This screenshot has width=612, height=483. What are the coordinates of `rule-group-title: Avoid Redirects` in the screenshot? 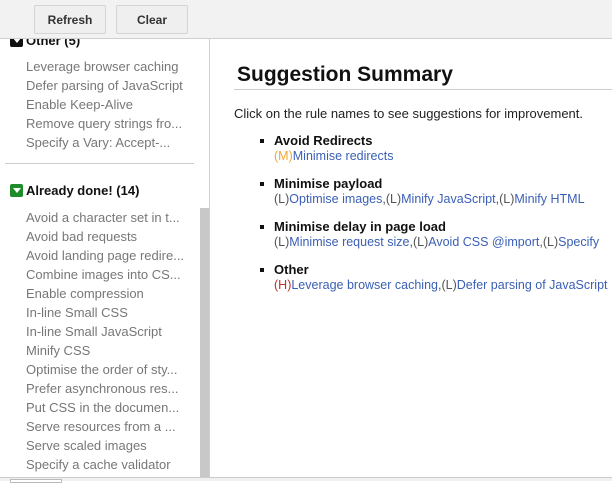 It's located at (333, 140).